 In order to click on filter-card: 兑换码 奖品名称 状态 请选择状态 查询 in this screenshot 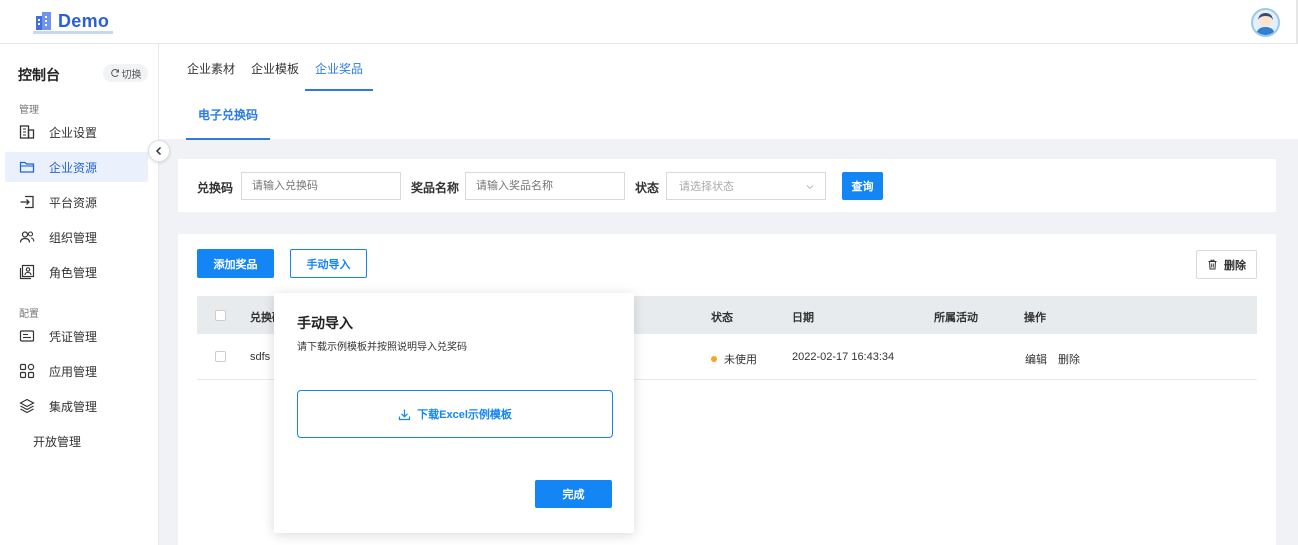, I will do `click(727, 185)`.